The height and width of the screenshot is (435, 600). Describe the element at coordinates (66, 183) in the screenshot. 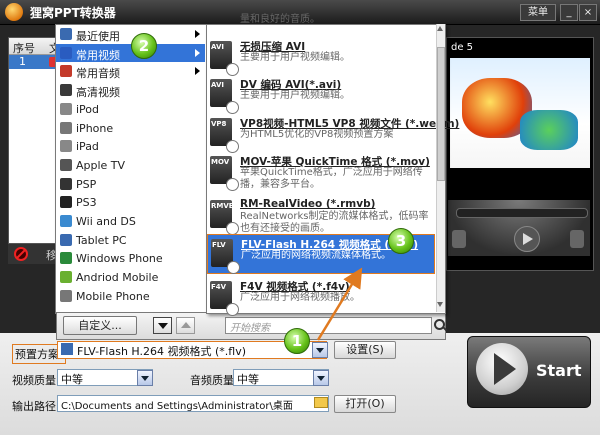

I see `psp-icon` at that location.